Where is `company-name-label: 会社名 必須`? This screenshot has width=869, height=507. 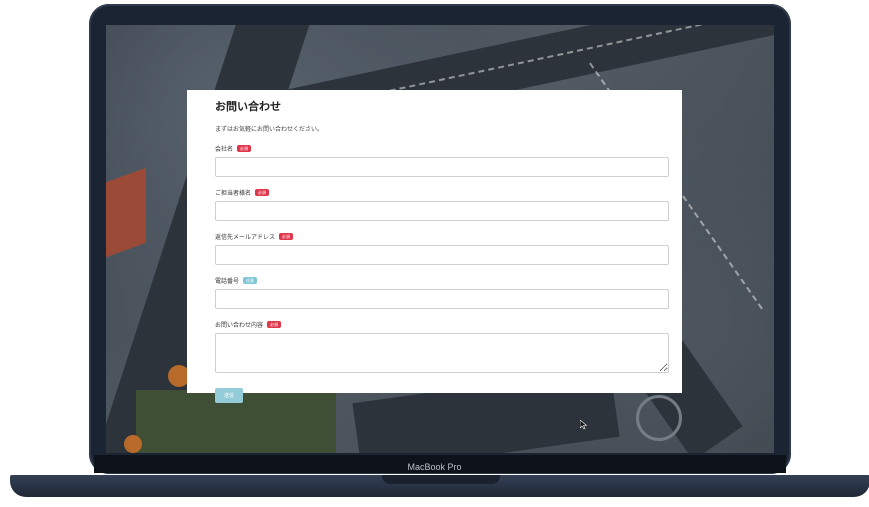
company-name-label: 会社名 必須 is located at coordinates (441, 148).